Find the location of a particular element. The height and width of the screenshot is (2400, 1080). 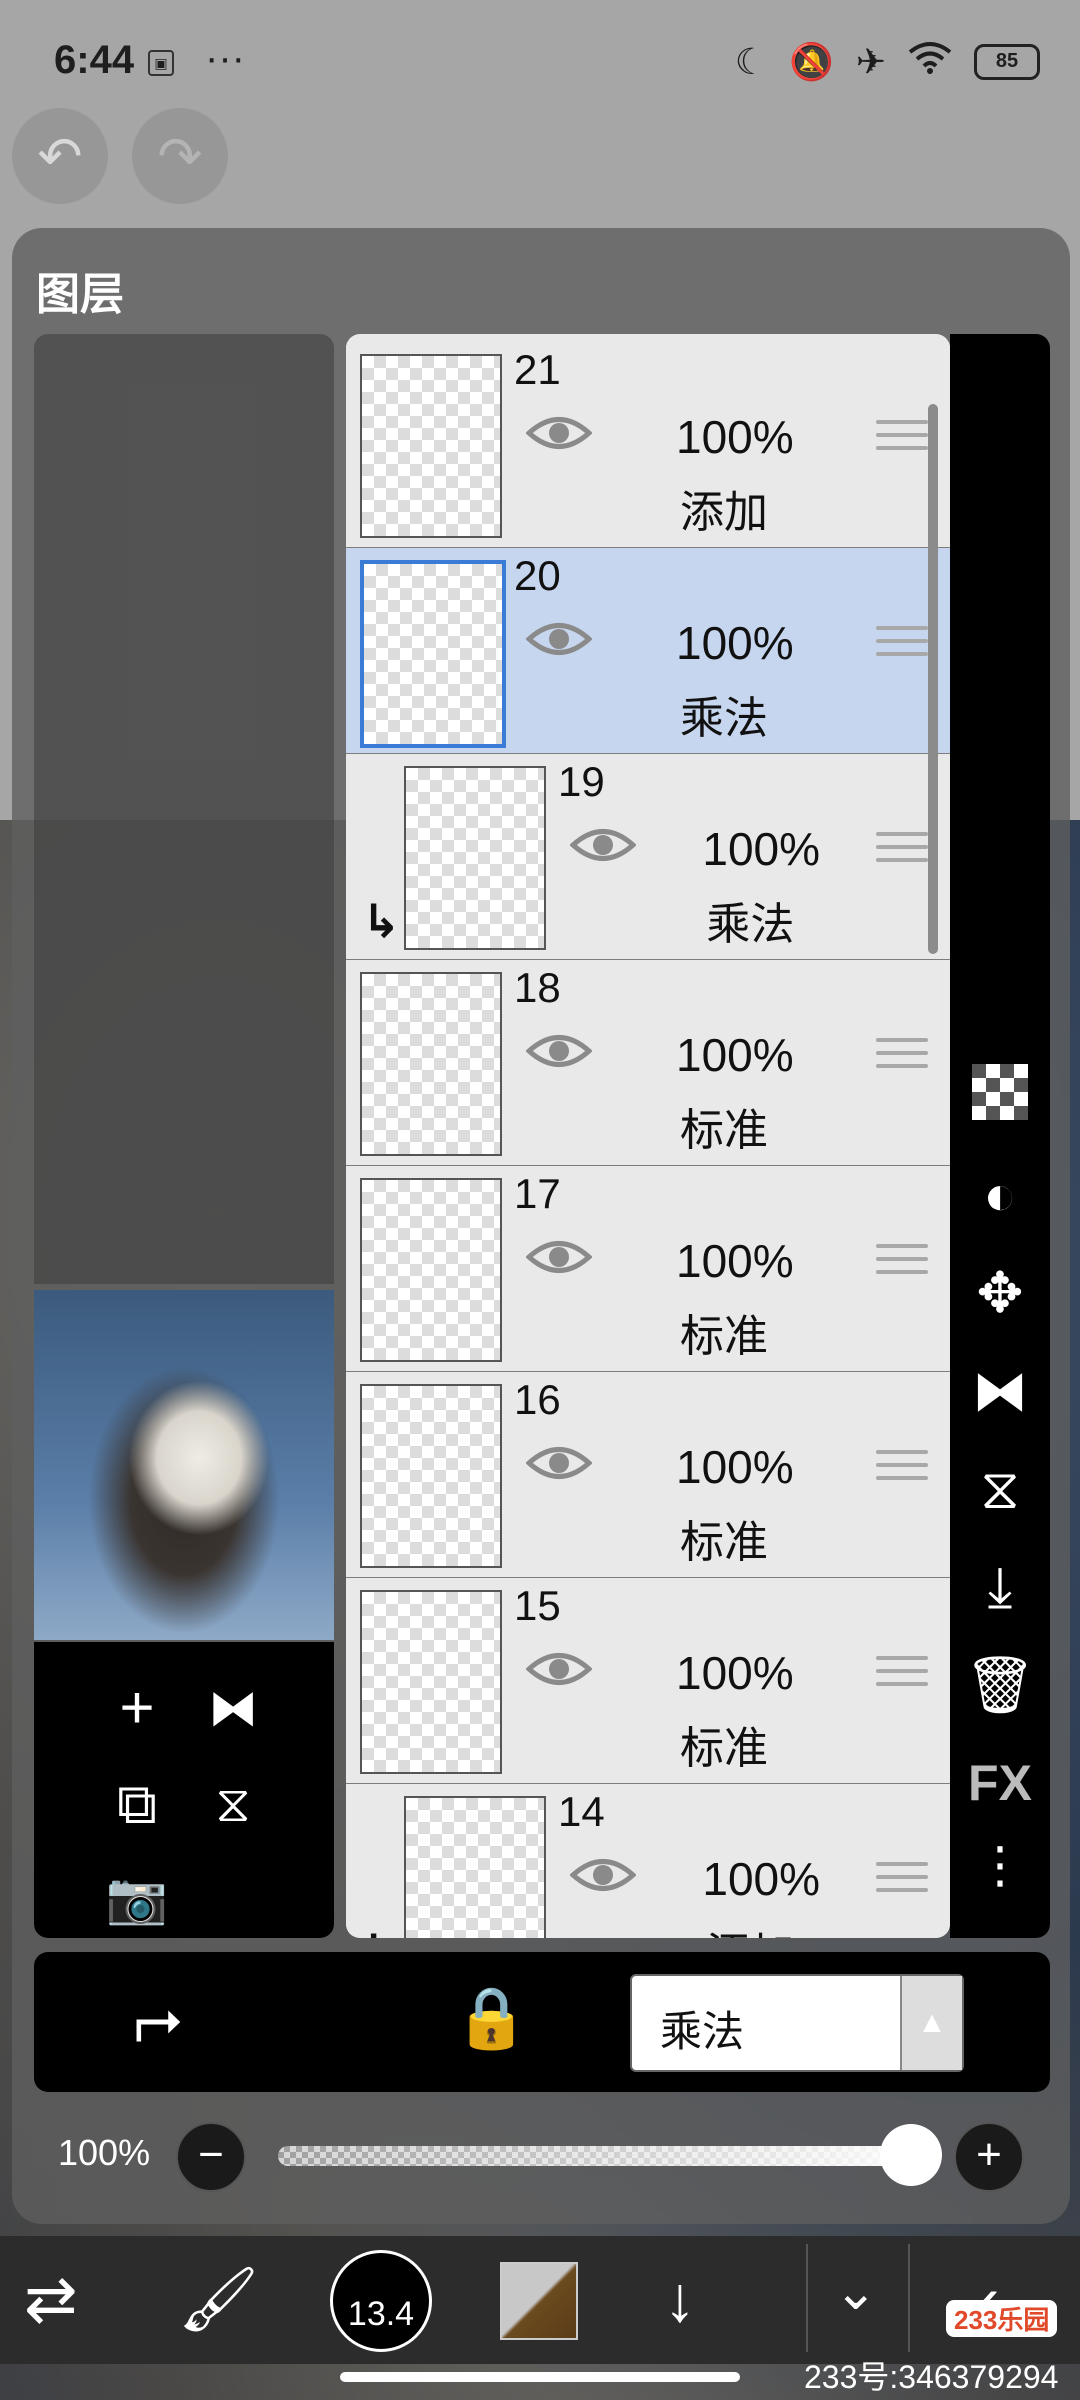

layer-number: 19 is located at coordinates (581, 781).